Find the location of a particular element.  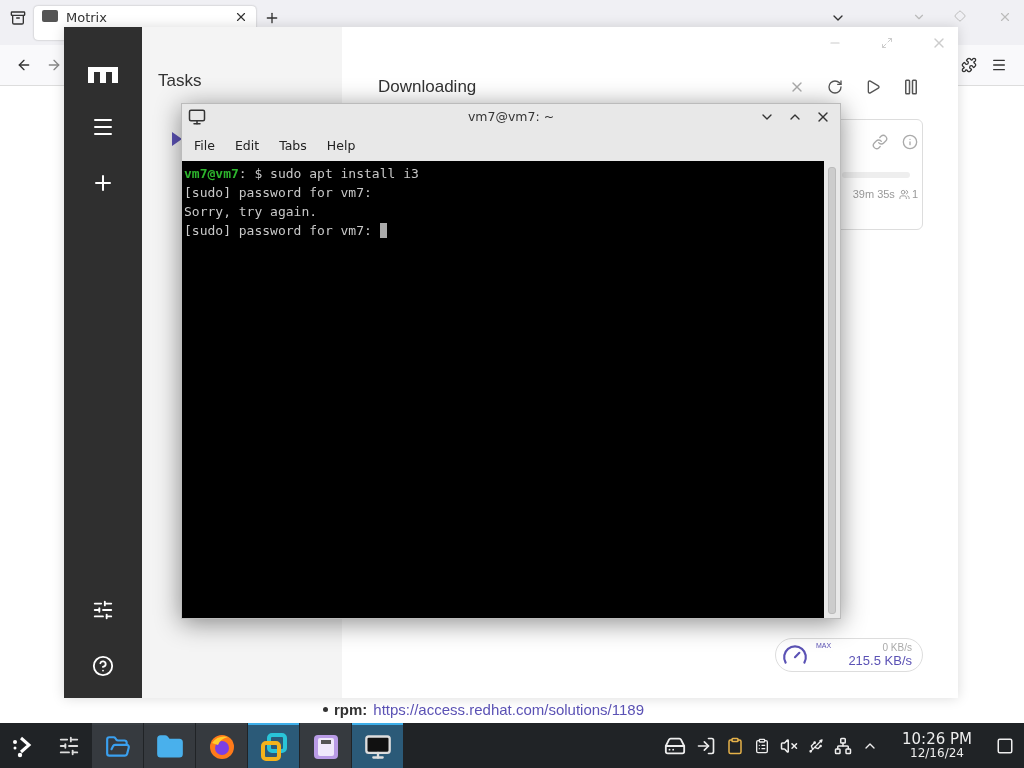

menu-item: Help is located at coordinates (341, 145).